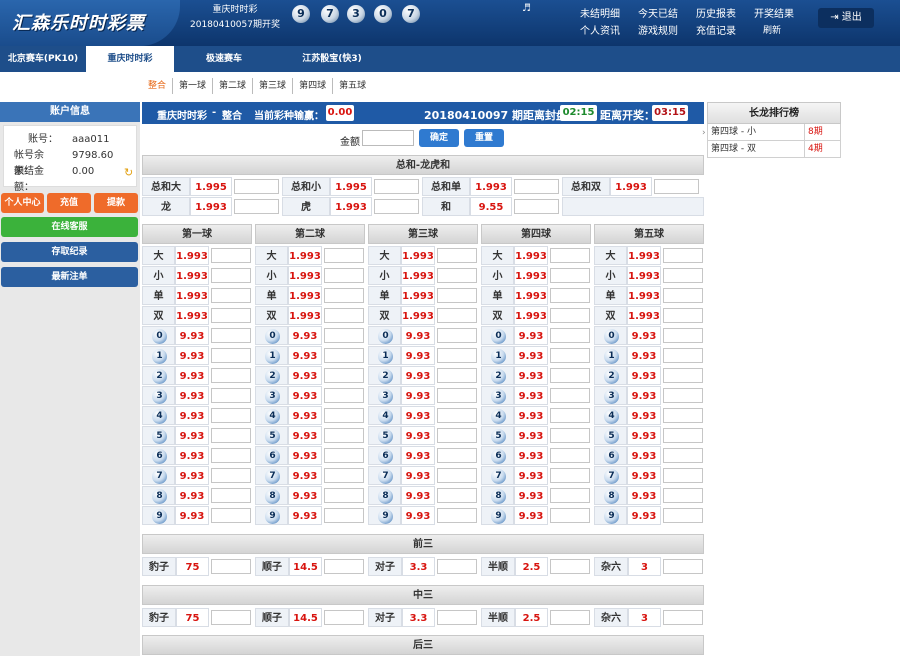 This screenshot has height=656, width=900. I want to click on deposit-records-button: 存取纪录, so click(69, 252).